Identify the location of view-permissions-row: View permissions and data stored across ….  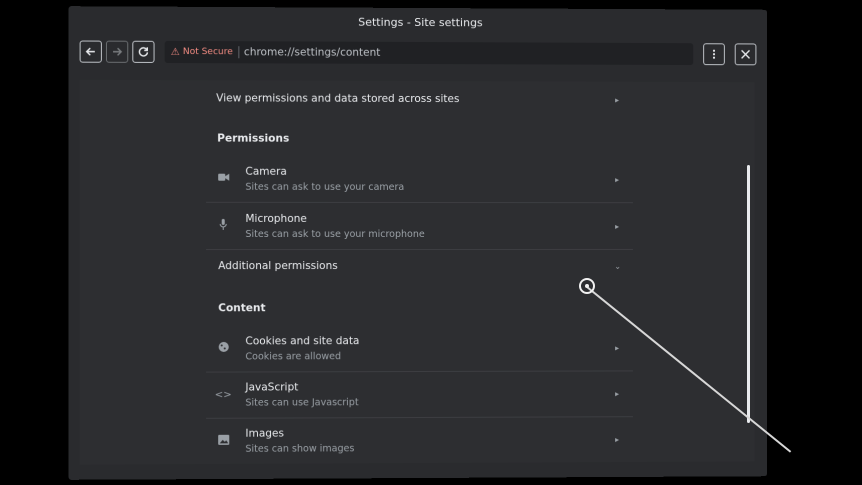
(419, 98).